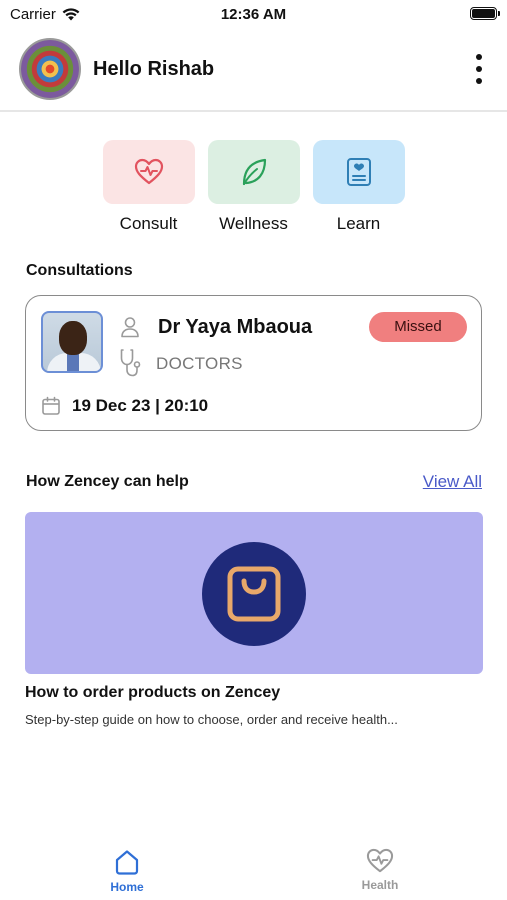  I want to click on quick-action-learn: Learn, so click(358, 187).